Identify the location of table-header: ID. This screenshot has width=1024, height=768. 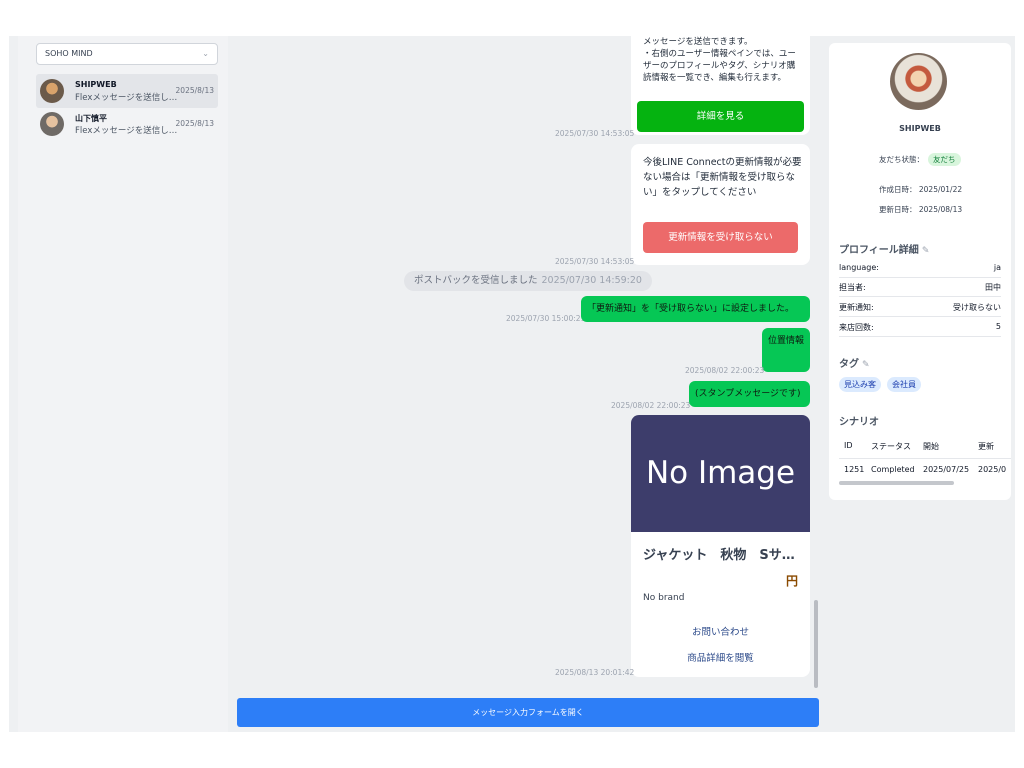
(848, 445).